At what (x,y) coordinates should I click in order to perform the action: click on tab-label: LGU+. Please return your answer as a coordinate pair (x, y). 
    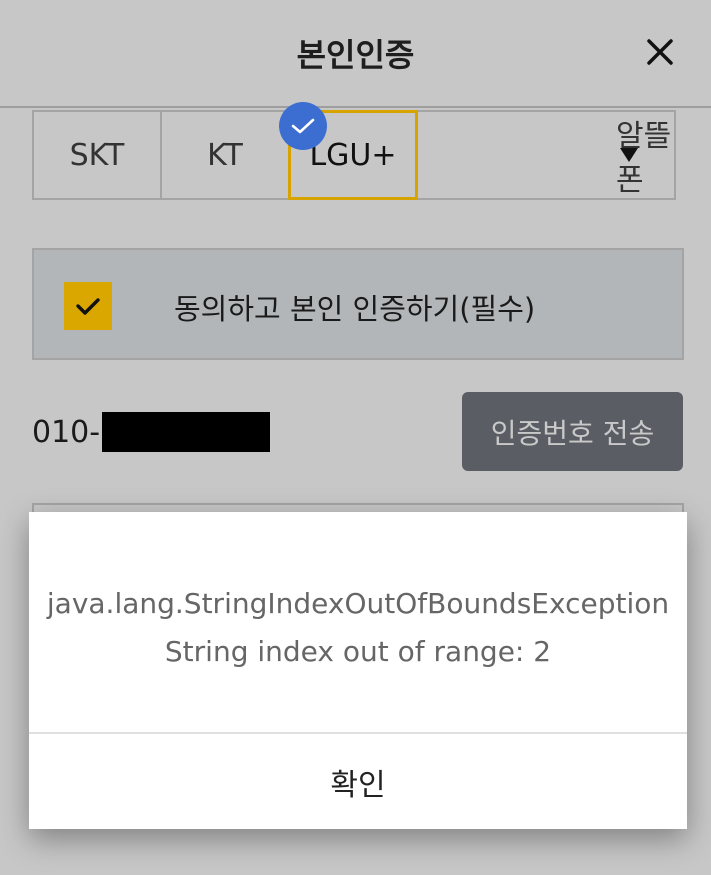
    Looking at the image, I should click on (353, 155).